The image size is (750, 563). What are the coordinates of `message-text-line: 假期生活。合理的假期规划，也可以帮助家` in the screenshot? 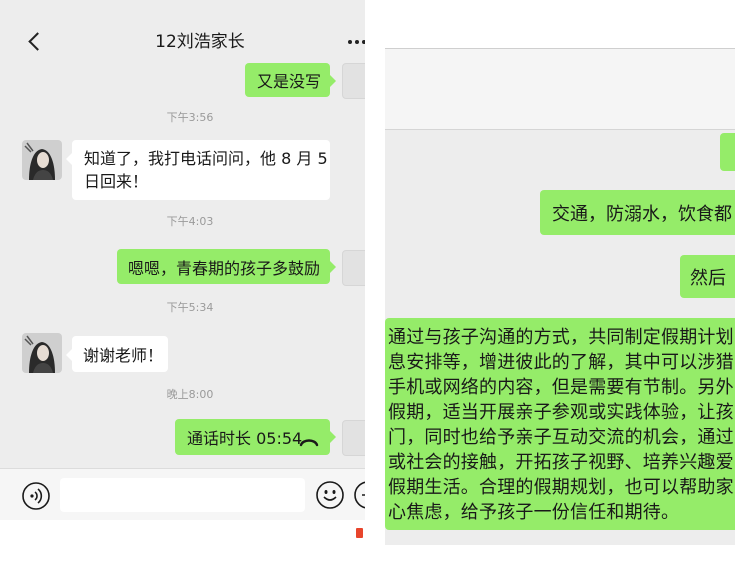 It's located at (561, 487).